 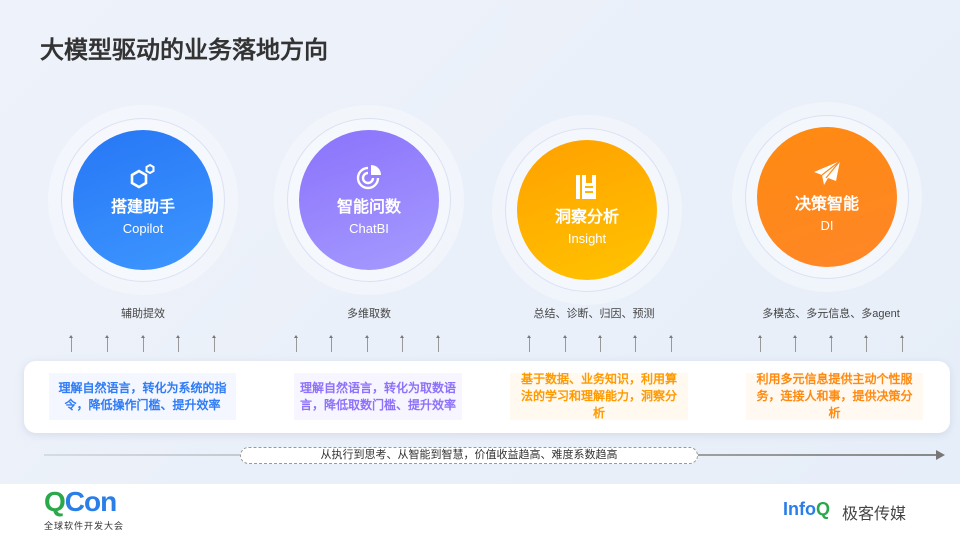 I want to click on pie-chart-icon, so click(x=368, y=177).